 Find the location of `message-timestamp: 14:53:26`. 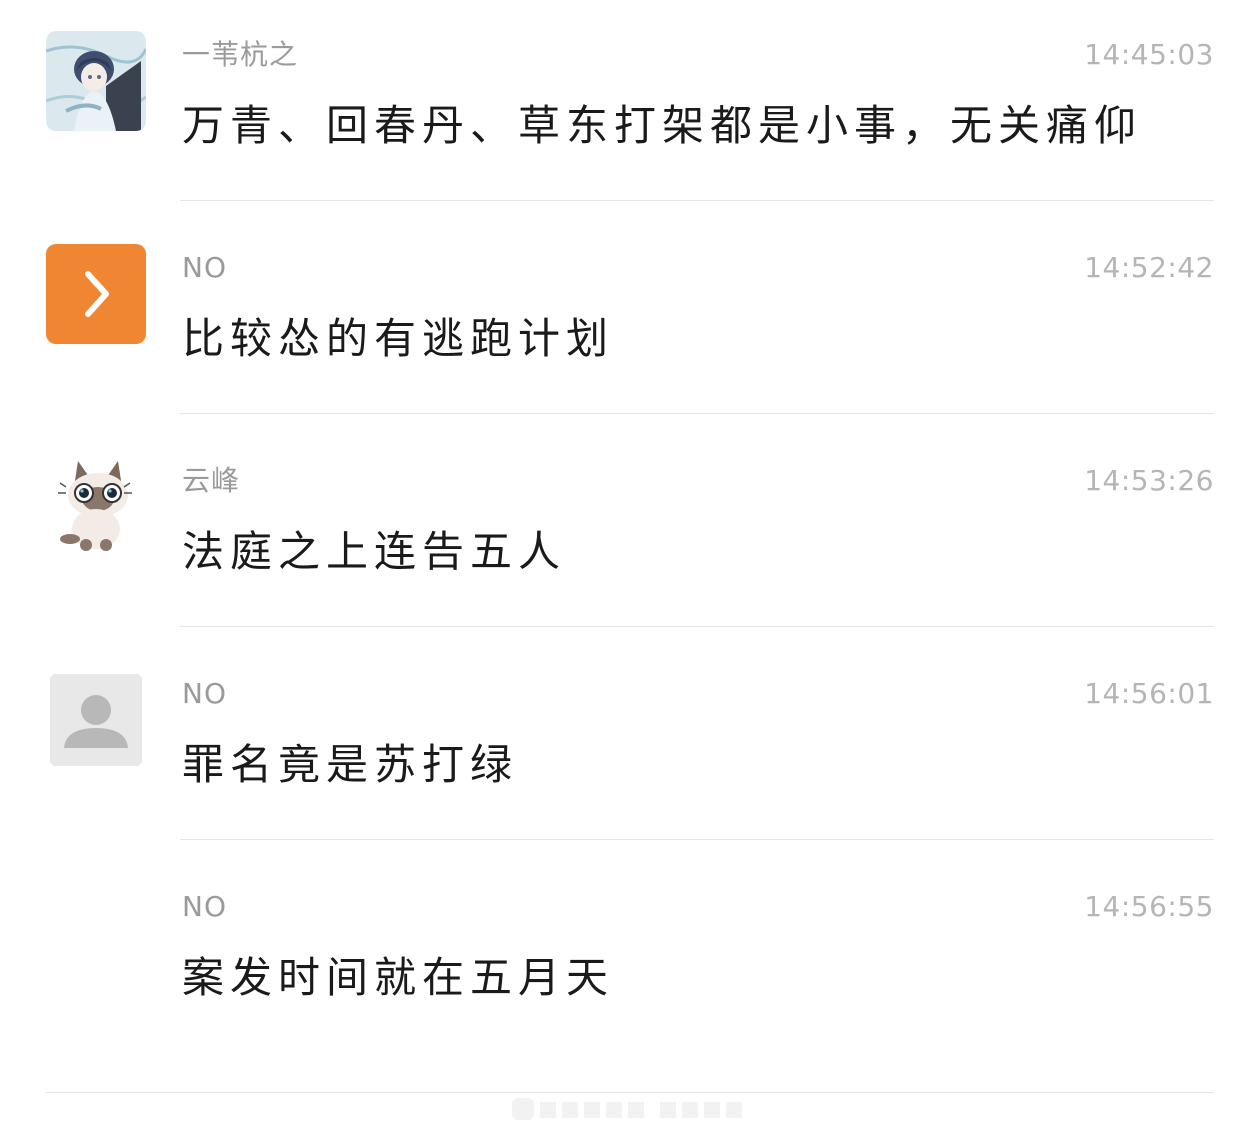

message-timestamp: 14:53:26 is located at coordinates (1149, 480).